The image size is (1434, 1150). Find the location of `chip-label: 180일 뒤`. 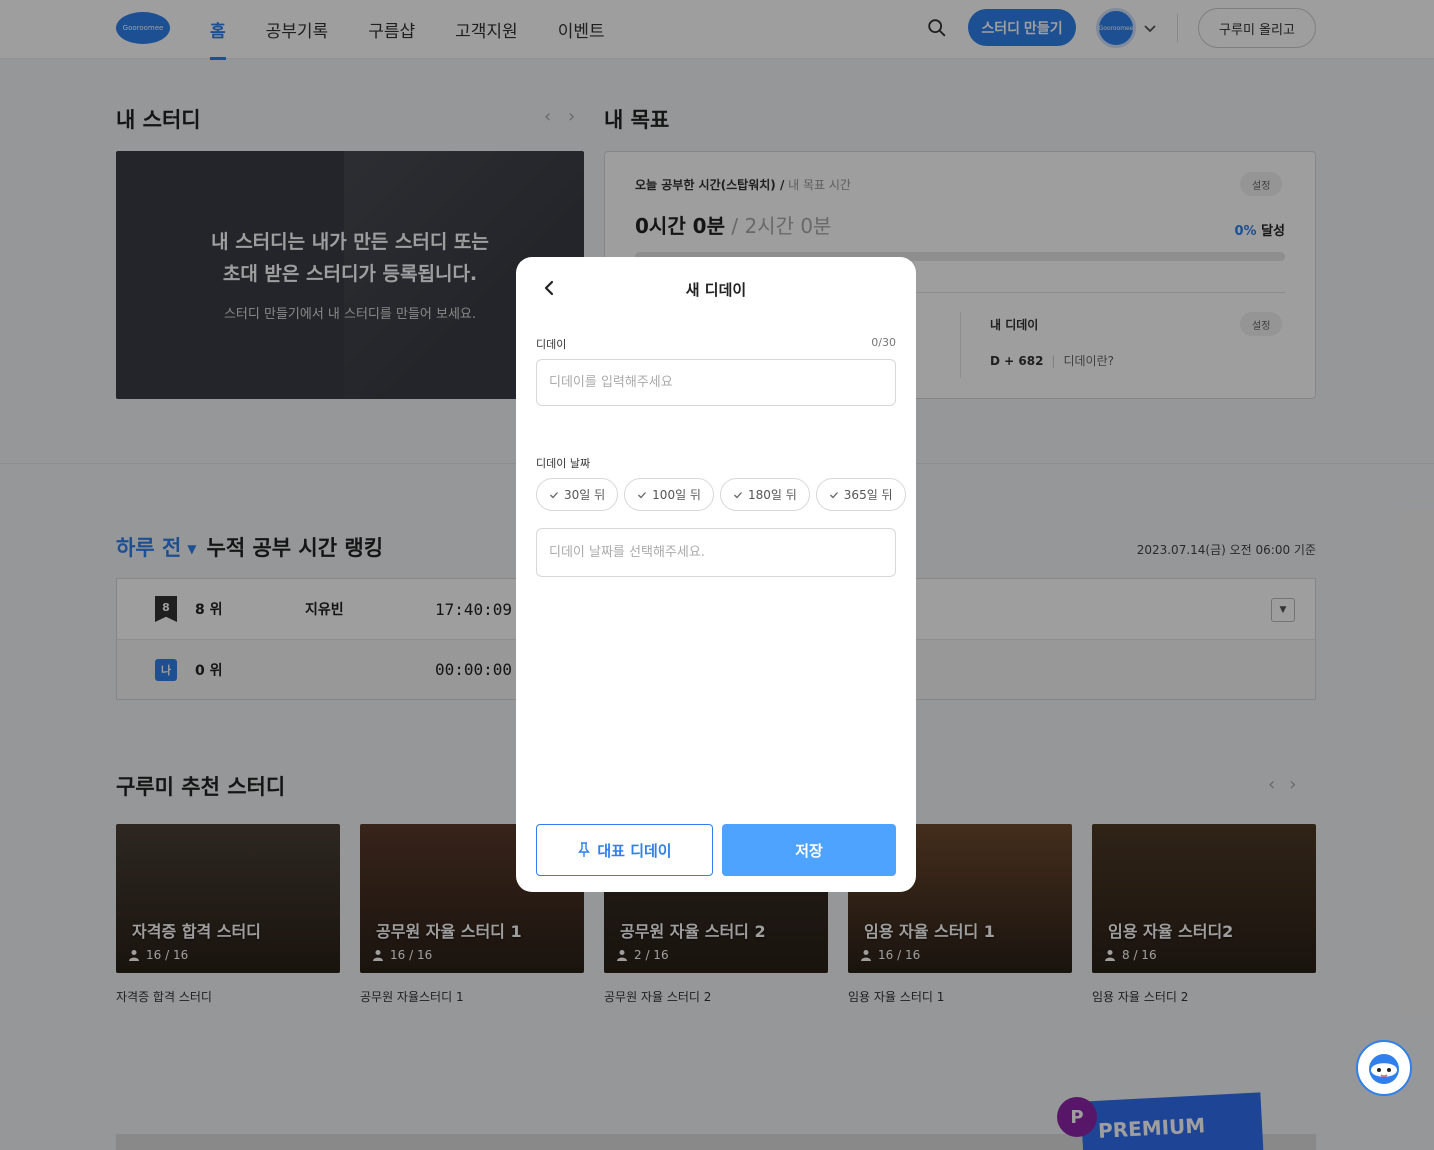

chip-label: 180일 뒤 is located at coordinates (772, 495).